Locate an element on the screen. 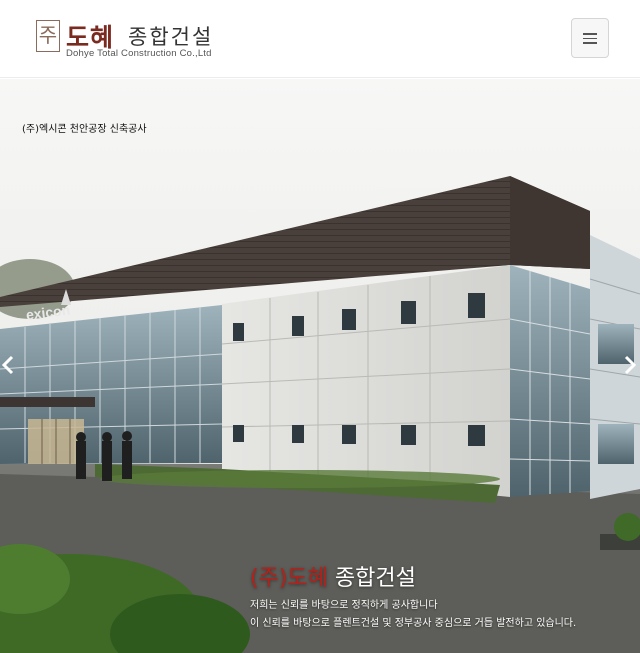 The width and height of the screenshot is (640, 653). caption-line-1: 저희는 신뢰를 바탕으로 정직하게 공사합니다 is located at coordinates (344, 605).